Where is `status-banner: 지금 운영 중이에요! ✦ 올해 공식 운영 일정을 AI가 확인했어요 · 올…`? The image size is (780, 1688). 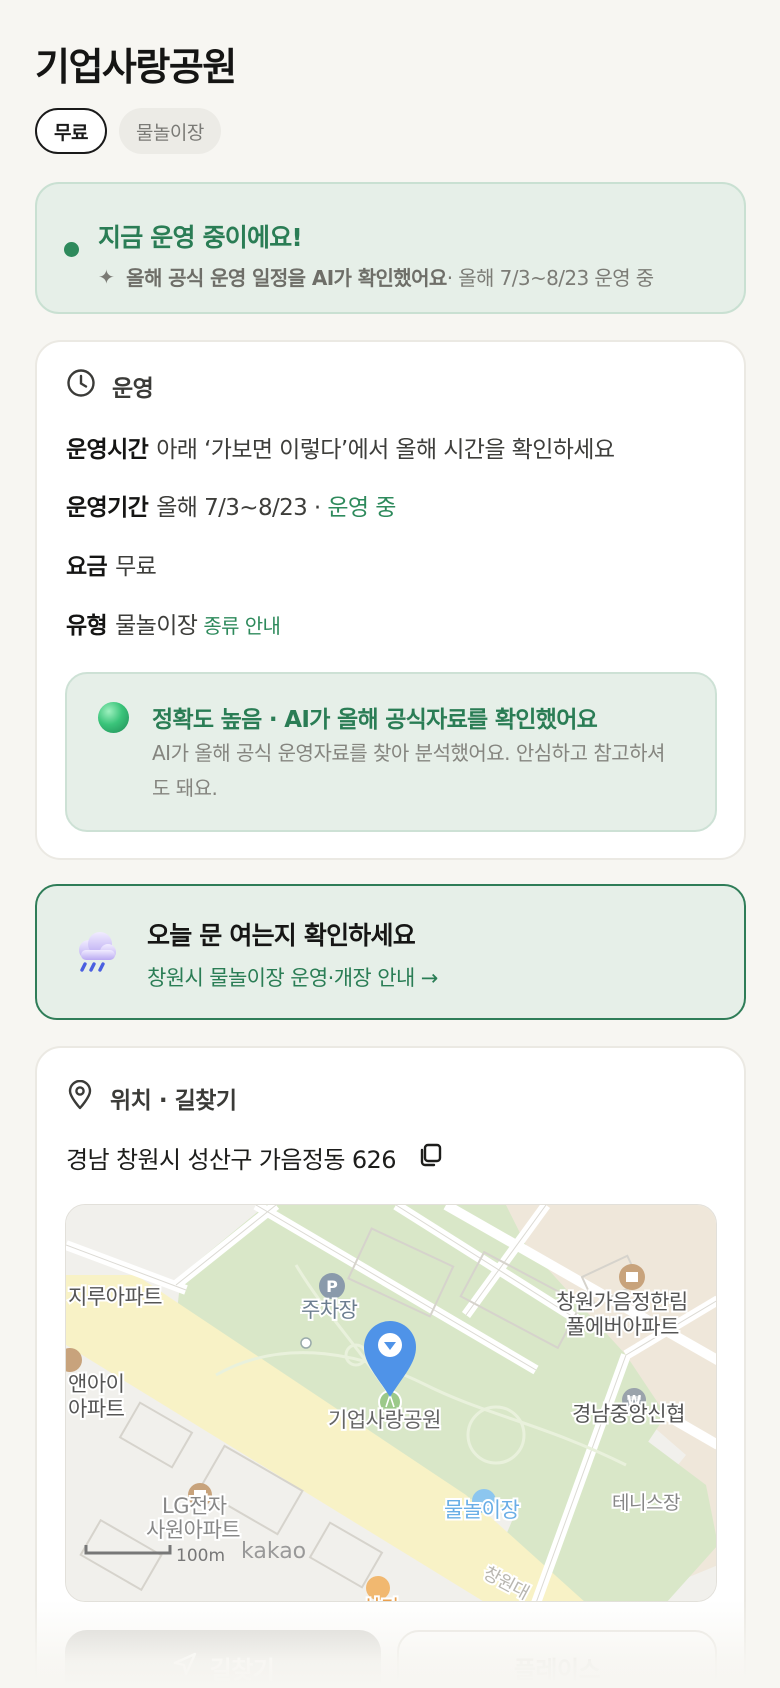
status-banner: 지금 운영 중이에요! ✦ 올해 공식 운영 일정을 AI가 확인했어요 · 올… is located at coordinates (390, 248).